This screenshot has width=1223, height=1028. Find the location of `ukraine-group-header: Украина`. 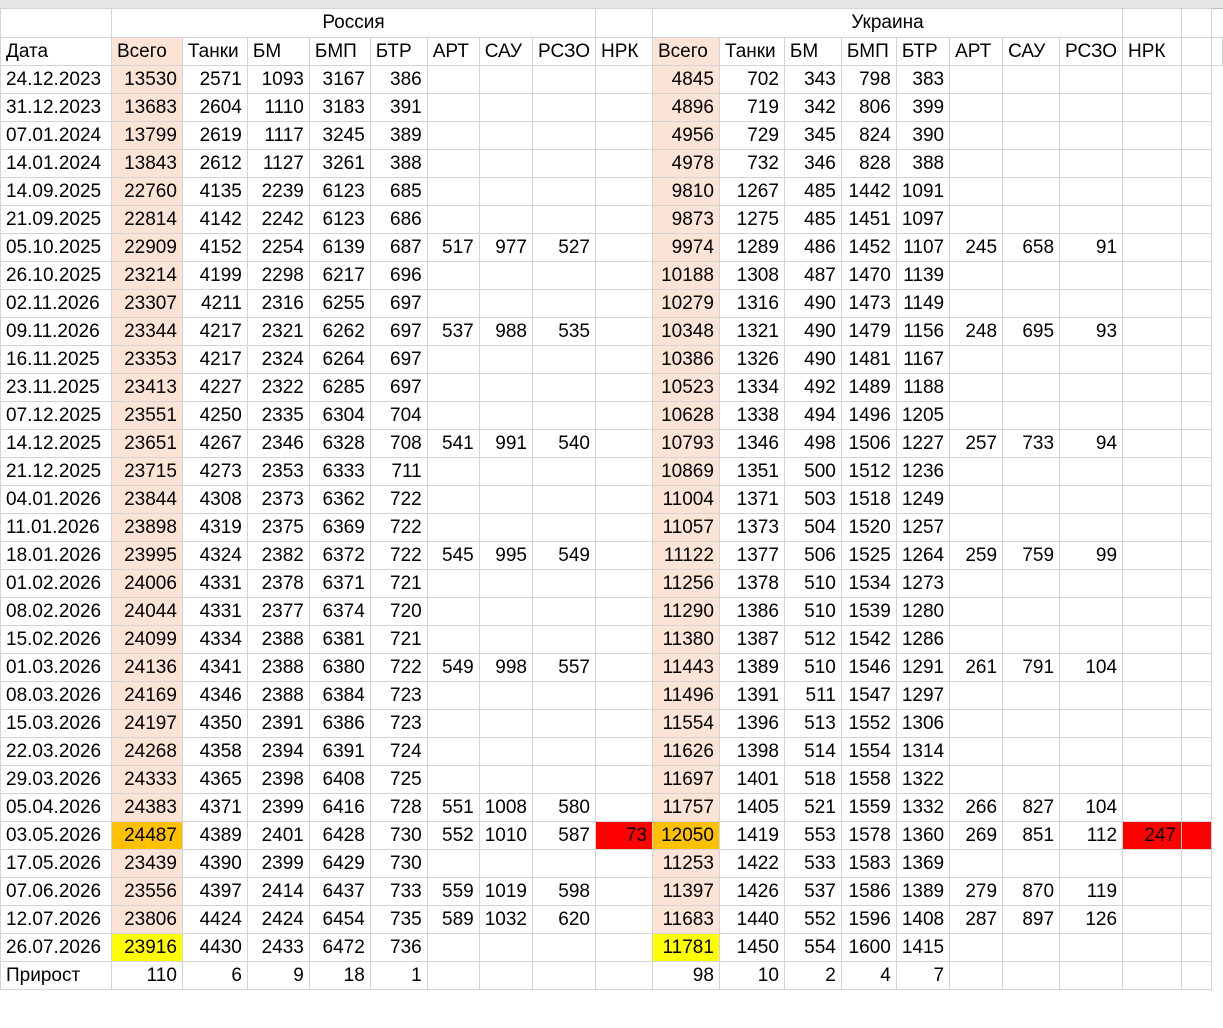

ukraine-group-header: Украина is located at coordinates (887, 23).